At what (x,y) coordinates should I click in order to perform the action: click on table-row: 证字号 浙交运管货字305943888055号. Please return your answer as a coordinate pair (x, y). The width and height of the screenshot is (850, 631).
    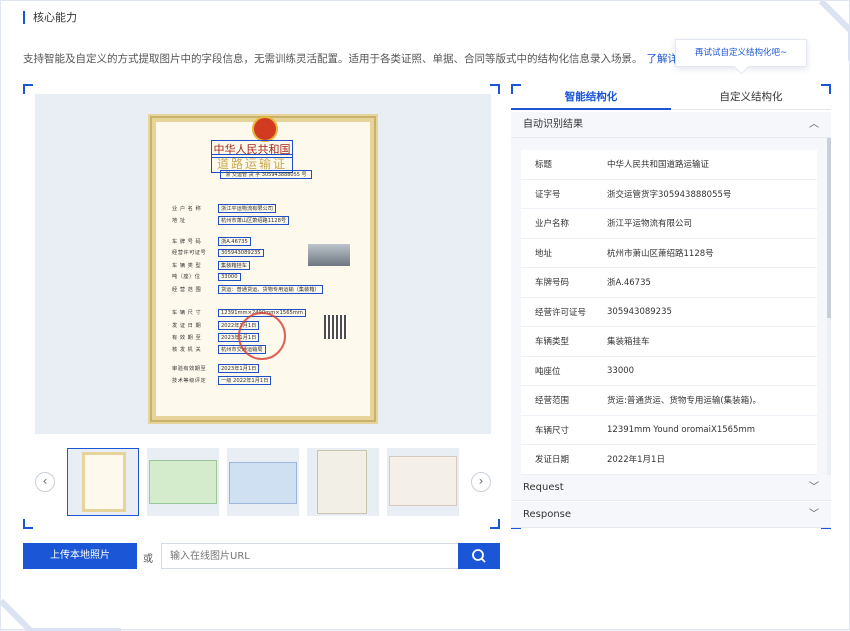
    Looking at the image, I should click on (669, 194).